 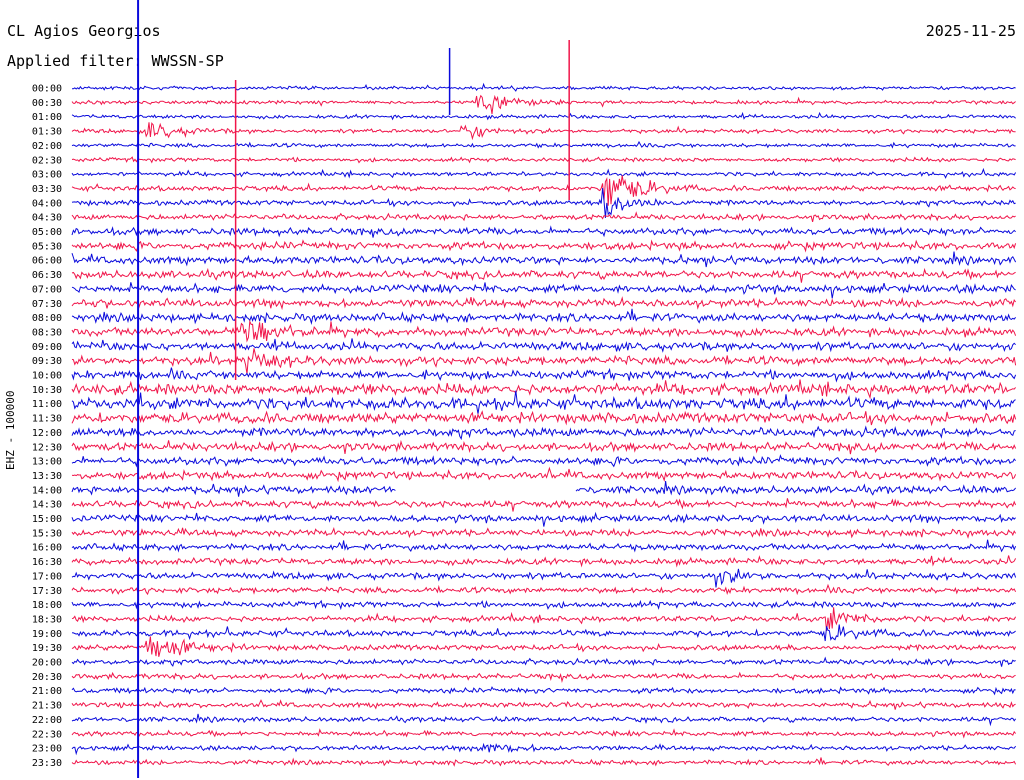 I want to click on time-label: 23:00, so click(x=47, y=749).